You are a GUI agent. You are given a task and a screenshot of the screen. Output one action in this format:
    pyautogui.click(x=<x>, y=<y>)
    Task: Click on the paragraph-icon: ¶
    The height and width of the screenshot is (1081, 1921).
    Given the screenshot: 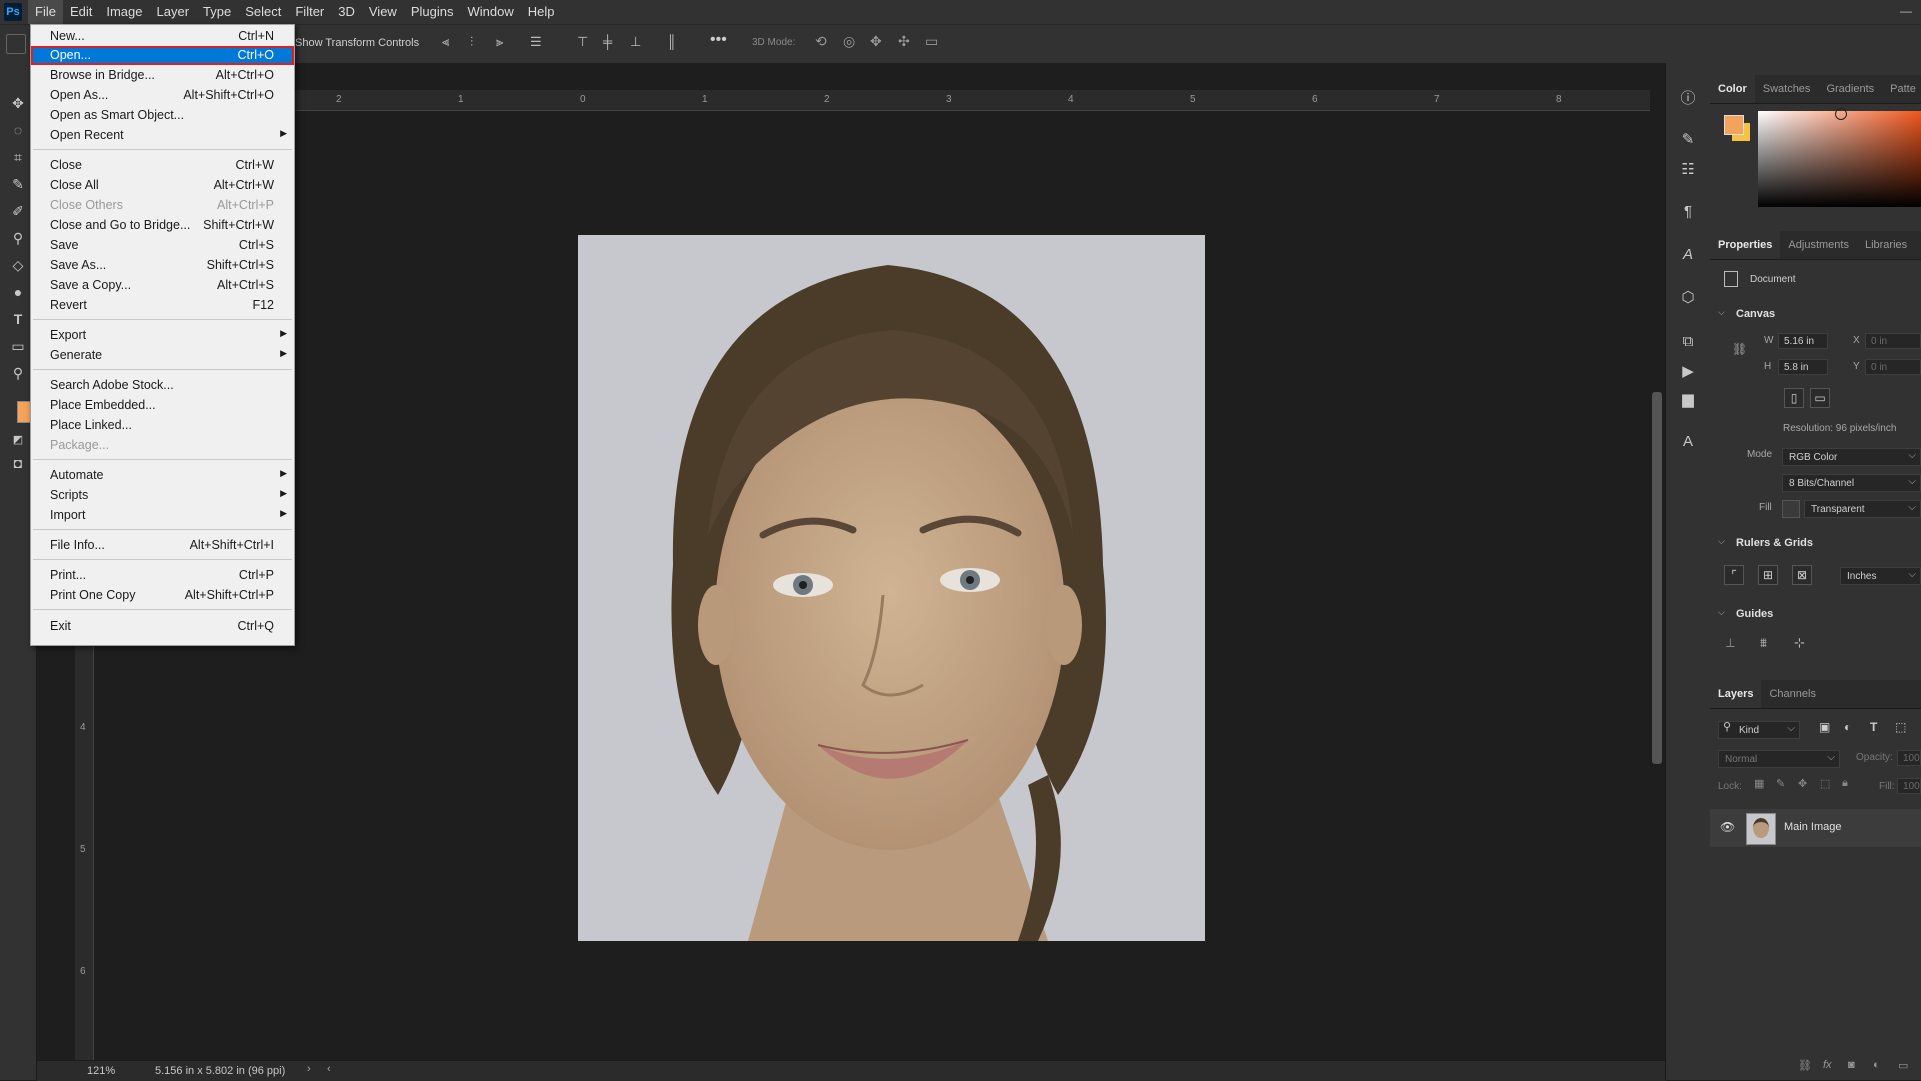 What is the action you would take?
    pyautogui.click(x=1688, y=211)
    